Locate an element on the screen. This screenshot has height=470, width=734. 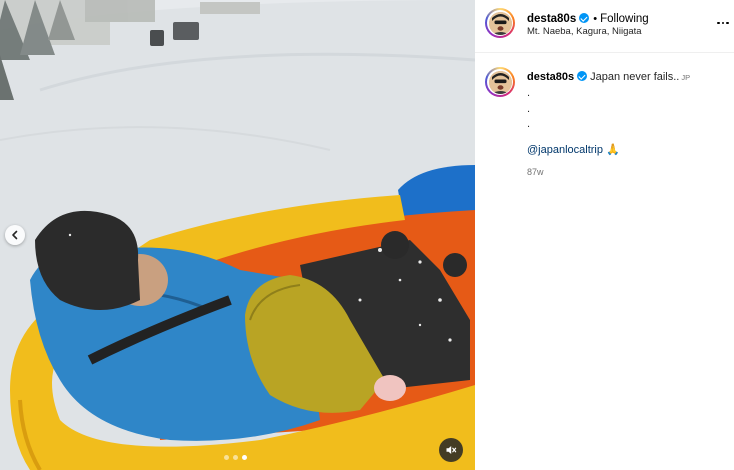
caption-username: desta80s is located at coordinates (550, 77).